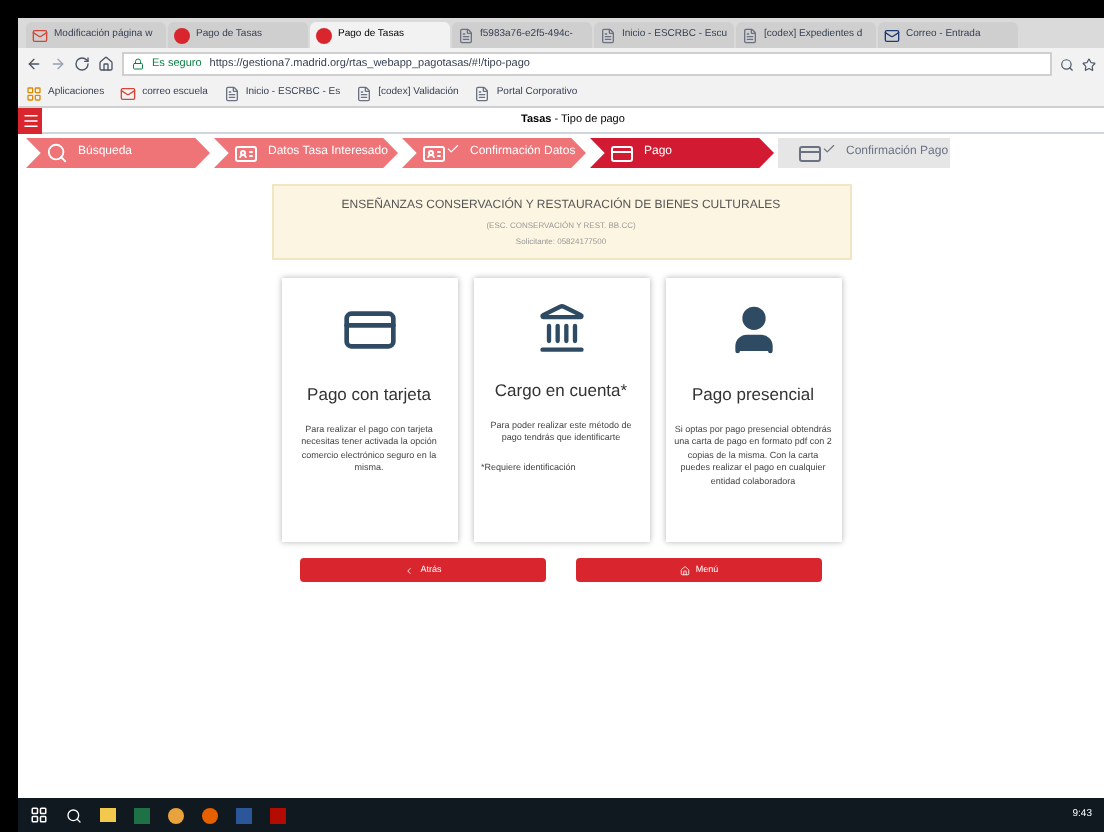 The width and height of the screenshot is (1104, 832). What do you see at coordinates (138, 64) in the screenshot?
I see `lock-icon` at bounding box center [138, 64].